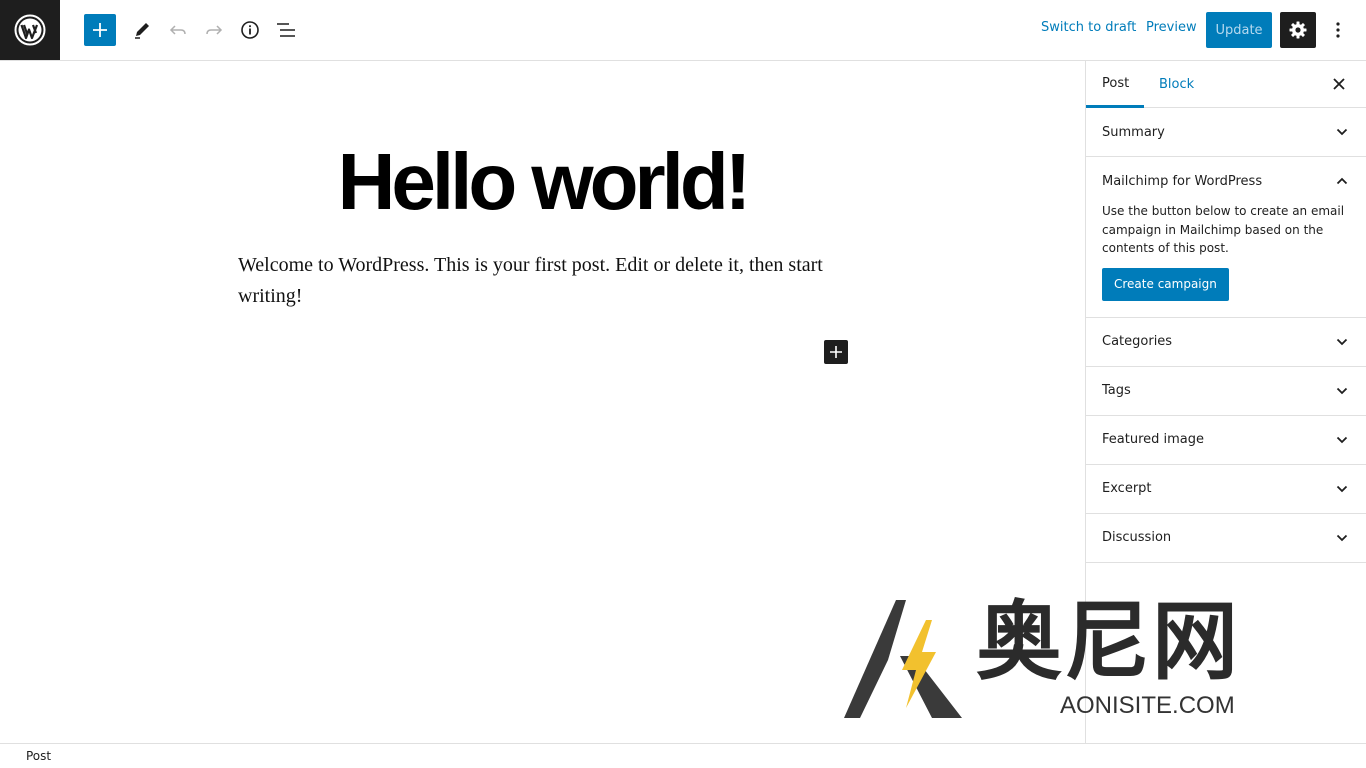 The image size is (1366, 768). I want to click on pencil-icon, so click(142, 31).